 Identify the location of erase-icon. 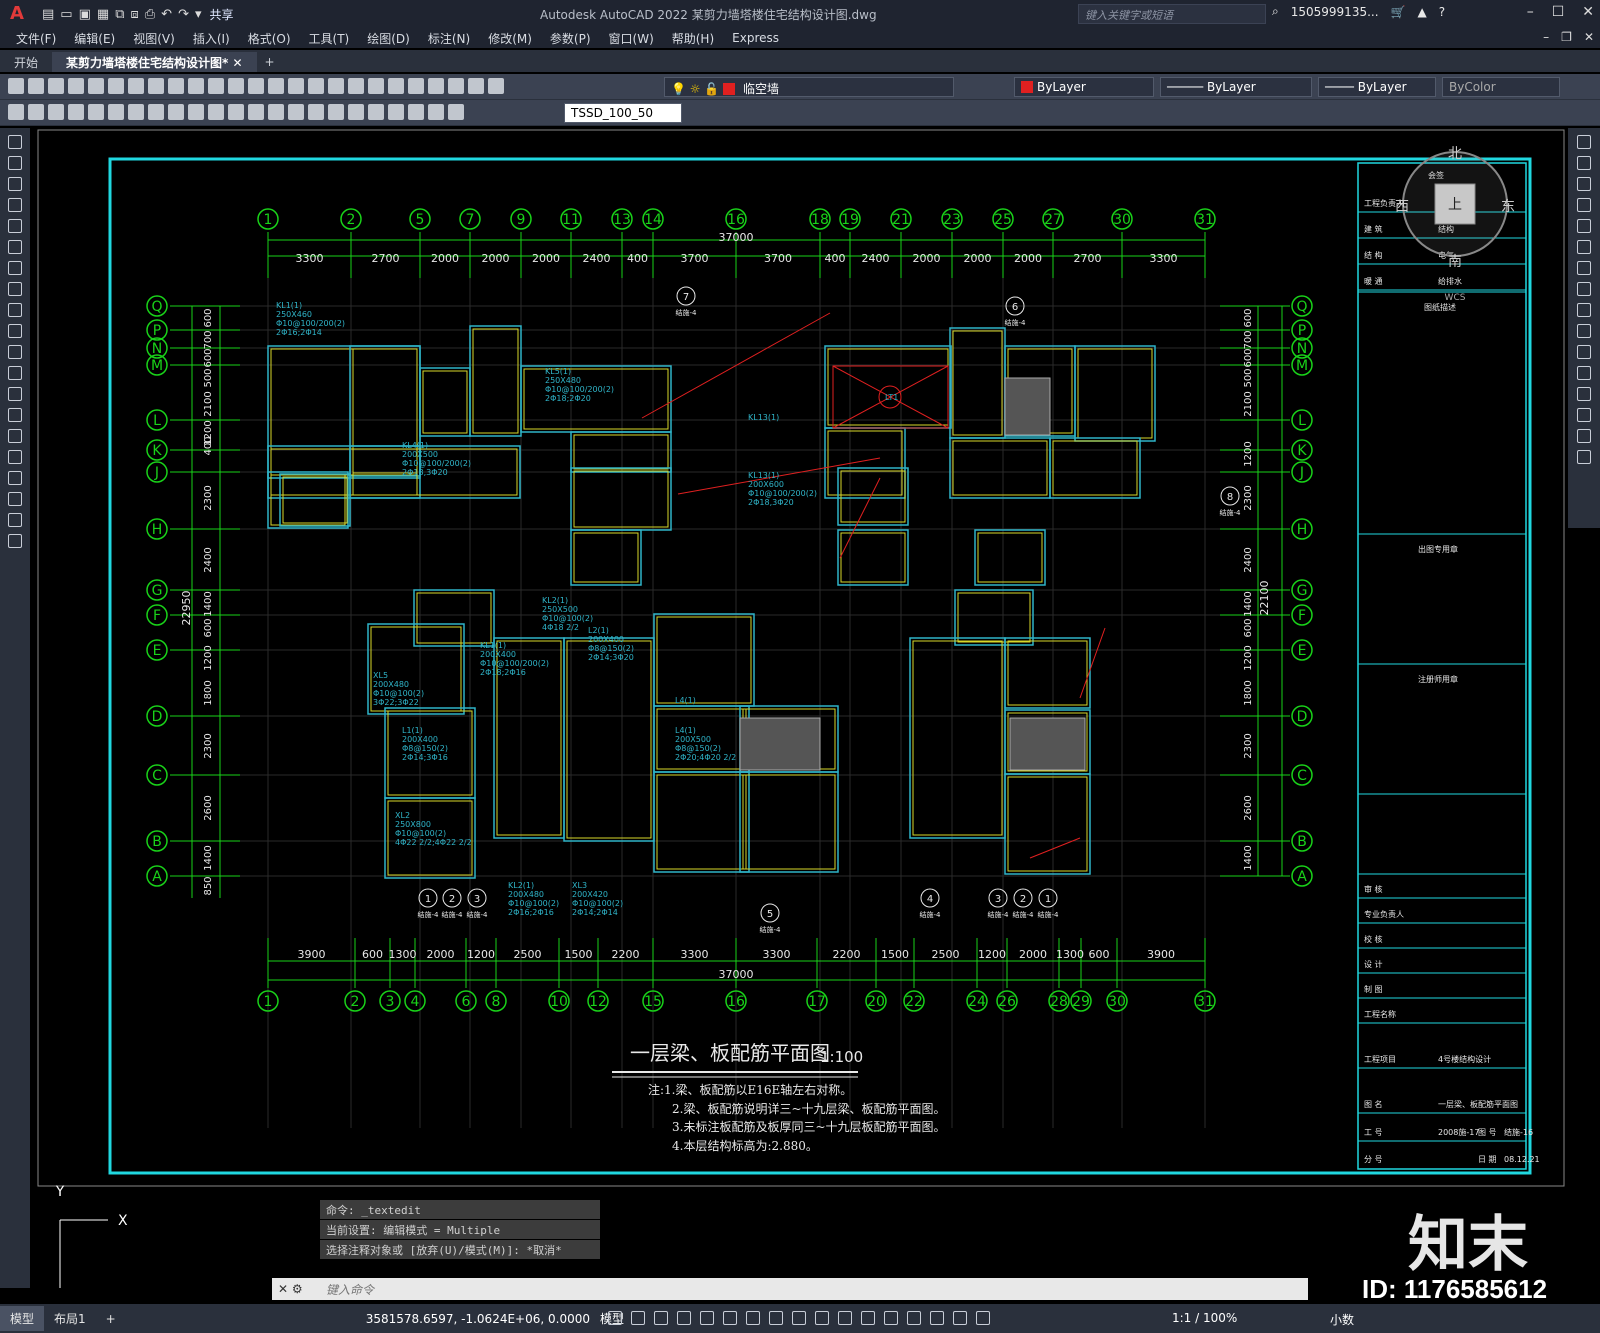
(1584, 142).